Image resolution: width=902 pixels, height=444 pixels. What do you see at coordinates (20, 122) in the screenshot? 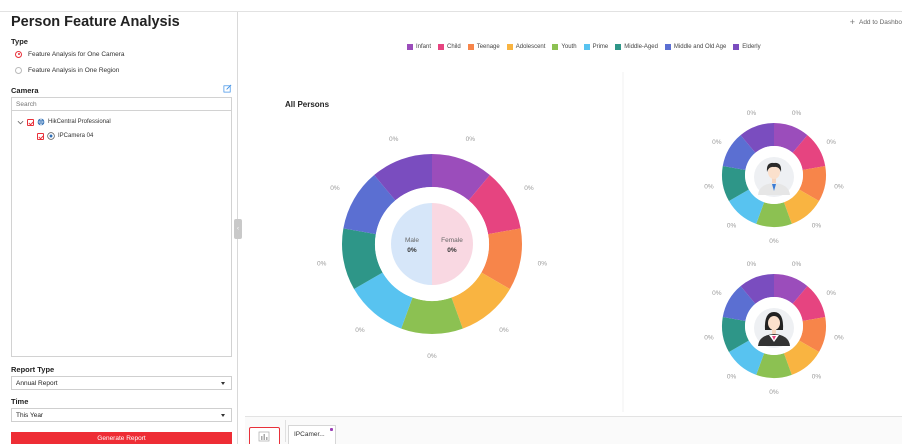
I see `chevron-down-icon` at bounding box center [20, 122].